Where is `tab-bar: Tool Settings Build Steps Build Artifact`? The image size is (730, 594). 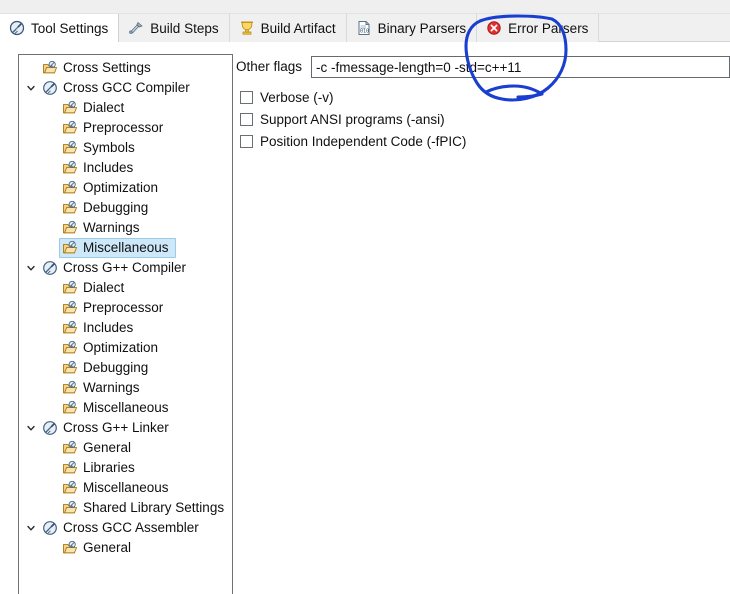
tab-bar: Tool Settings Build Steps Build Artifact is located at coordinates (365, 28).